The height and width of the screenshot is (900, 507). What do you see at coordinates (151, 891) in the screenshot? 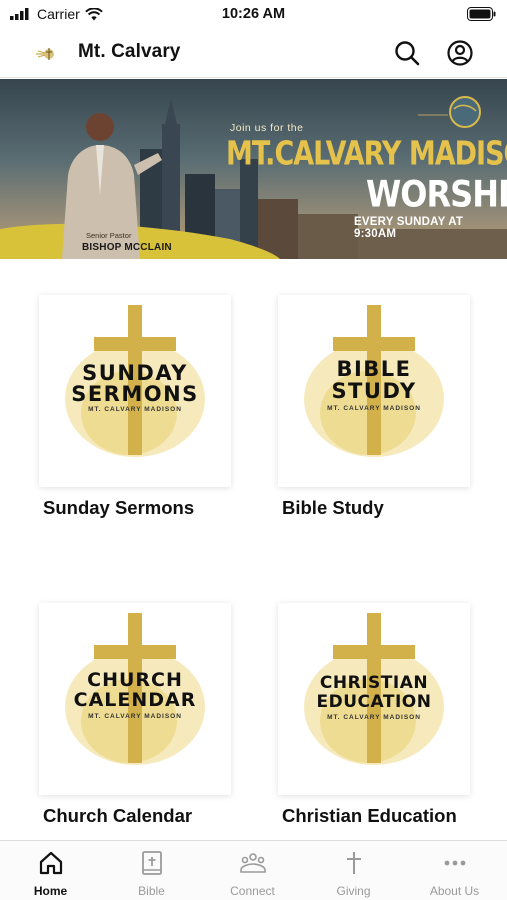
I see `tab-label: Bible` at bounding box center [151, 891].